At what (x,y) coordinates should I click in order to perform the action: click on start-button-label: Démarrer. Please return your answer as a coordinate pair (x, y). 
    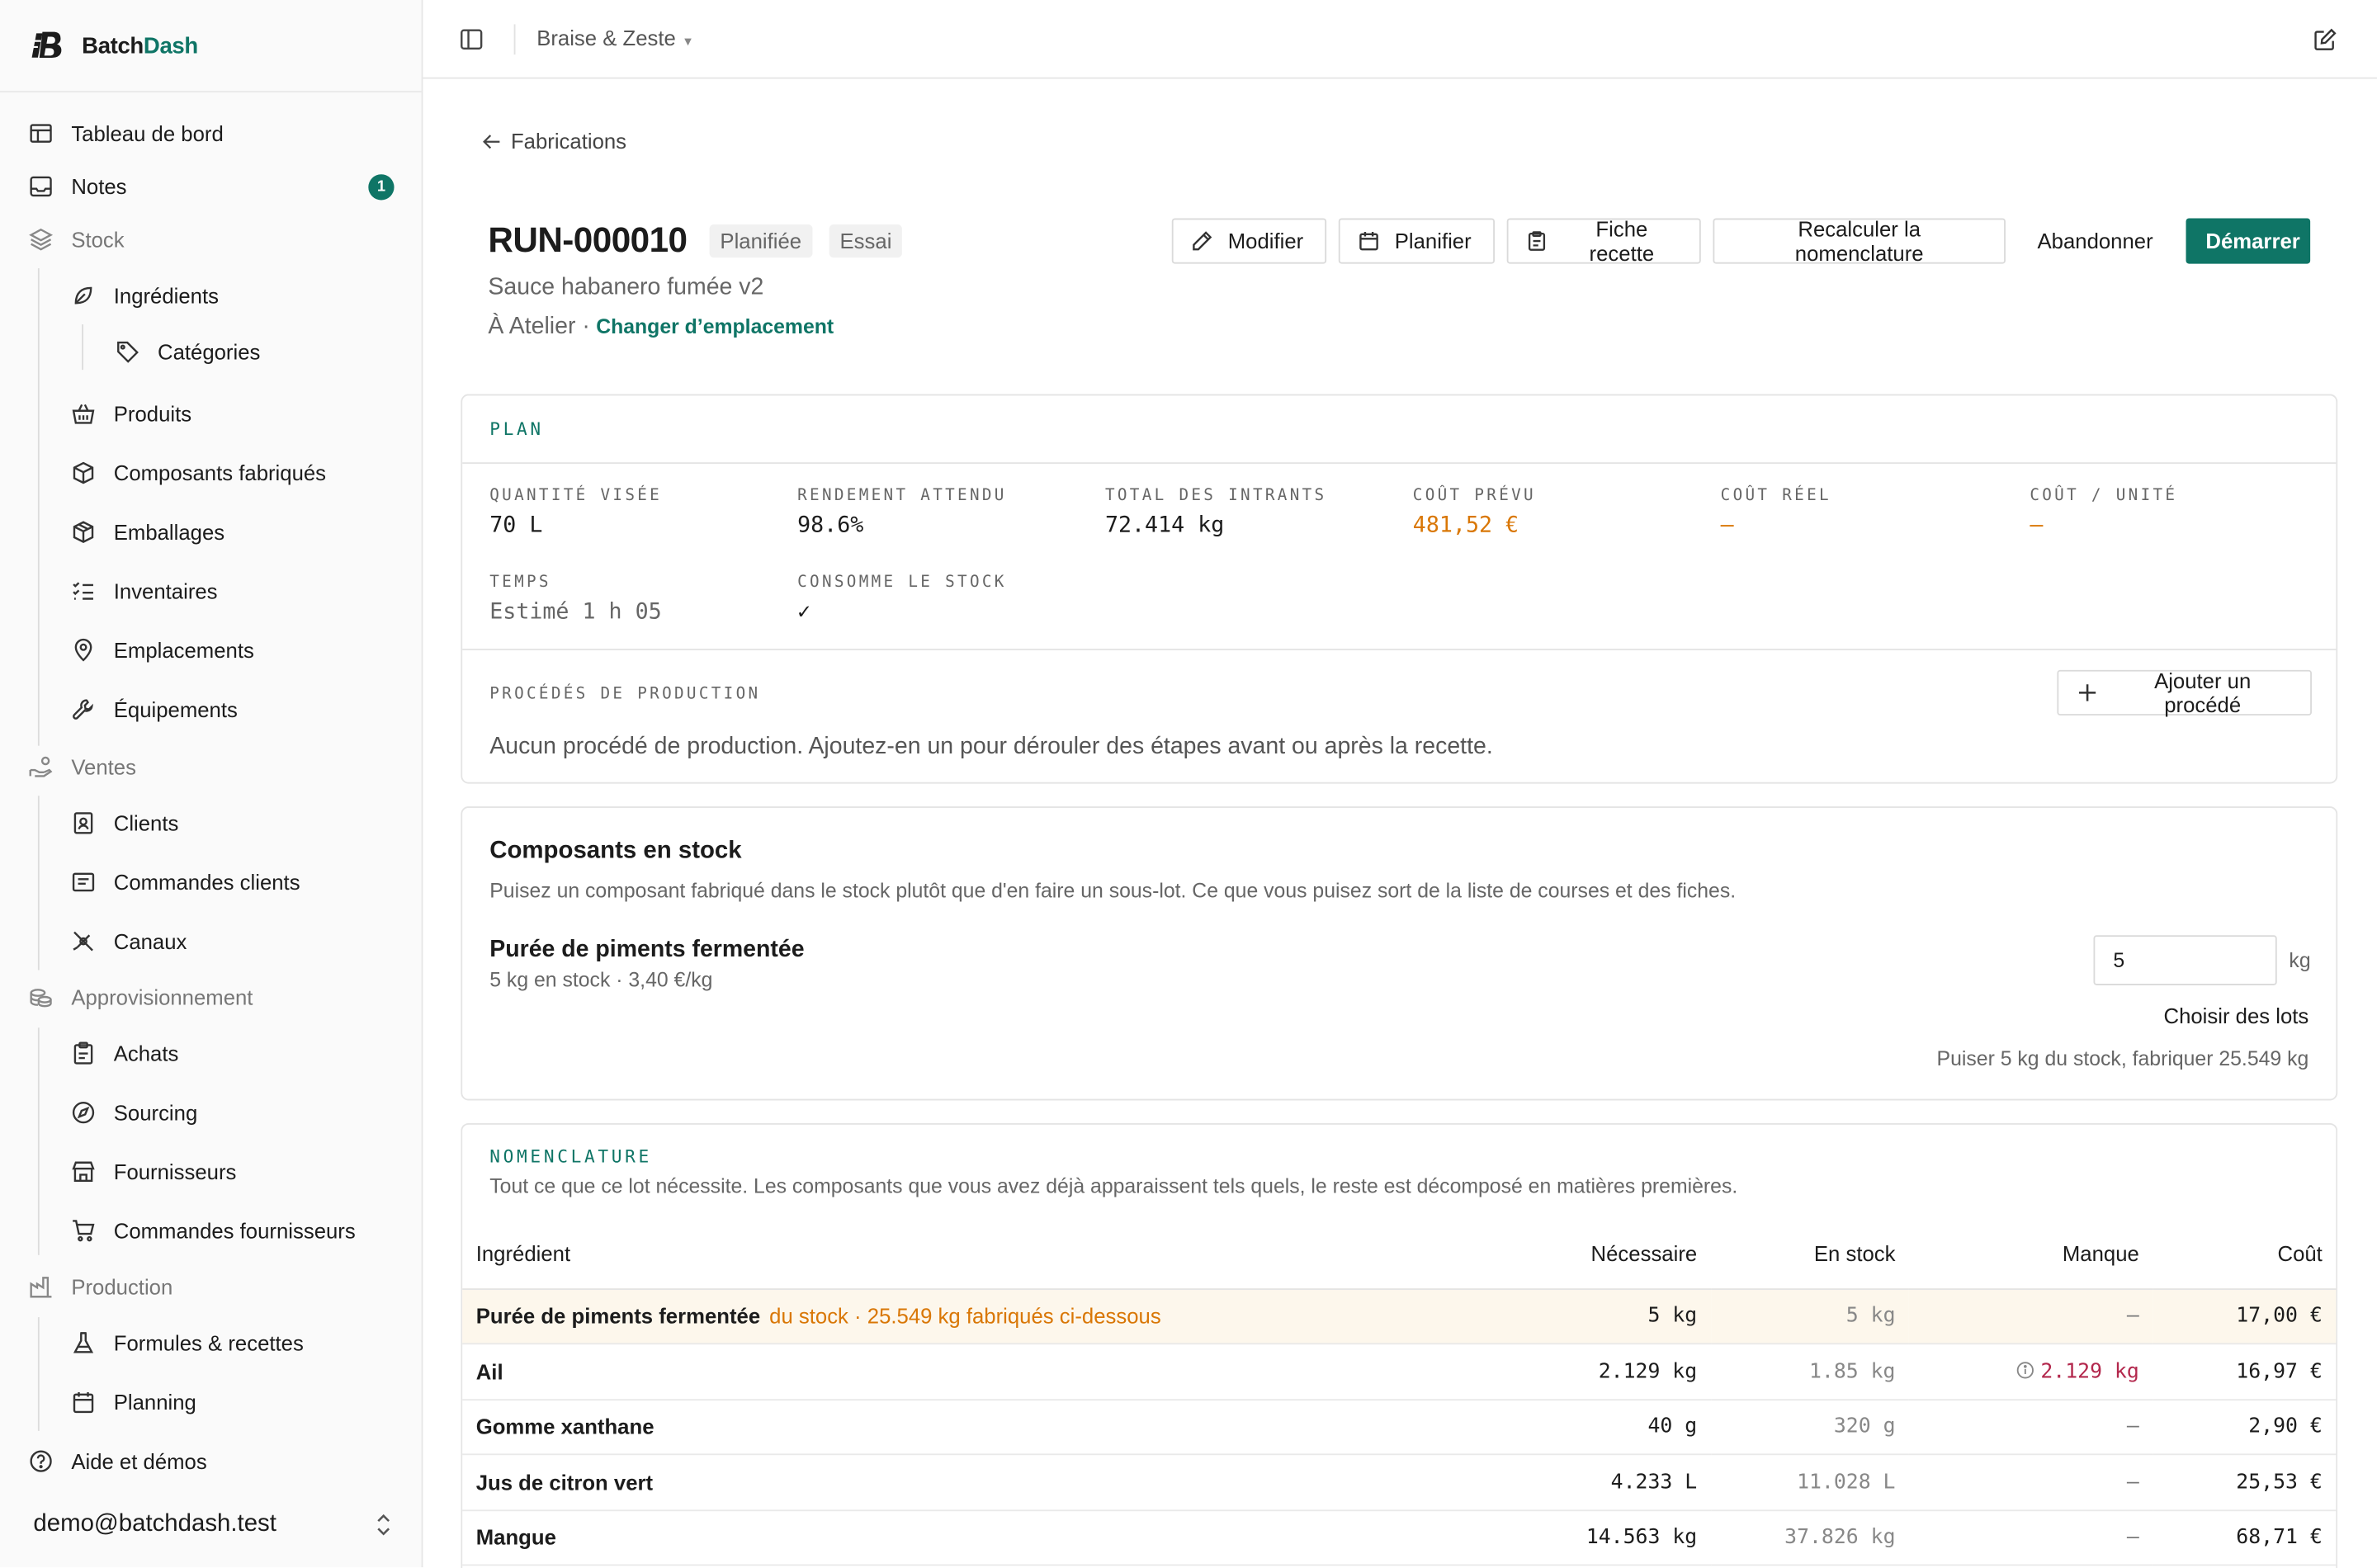
    Looking at the image, I should click on (2252, 241).